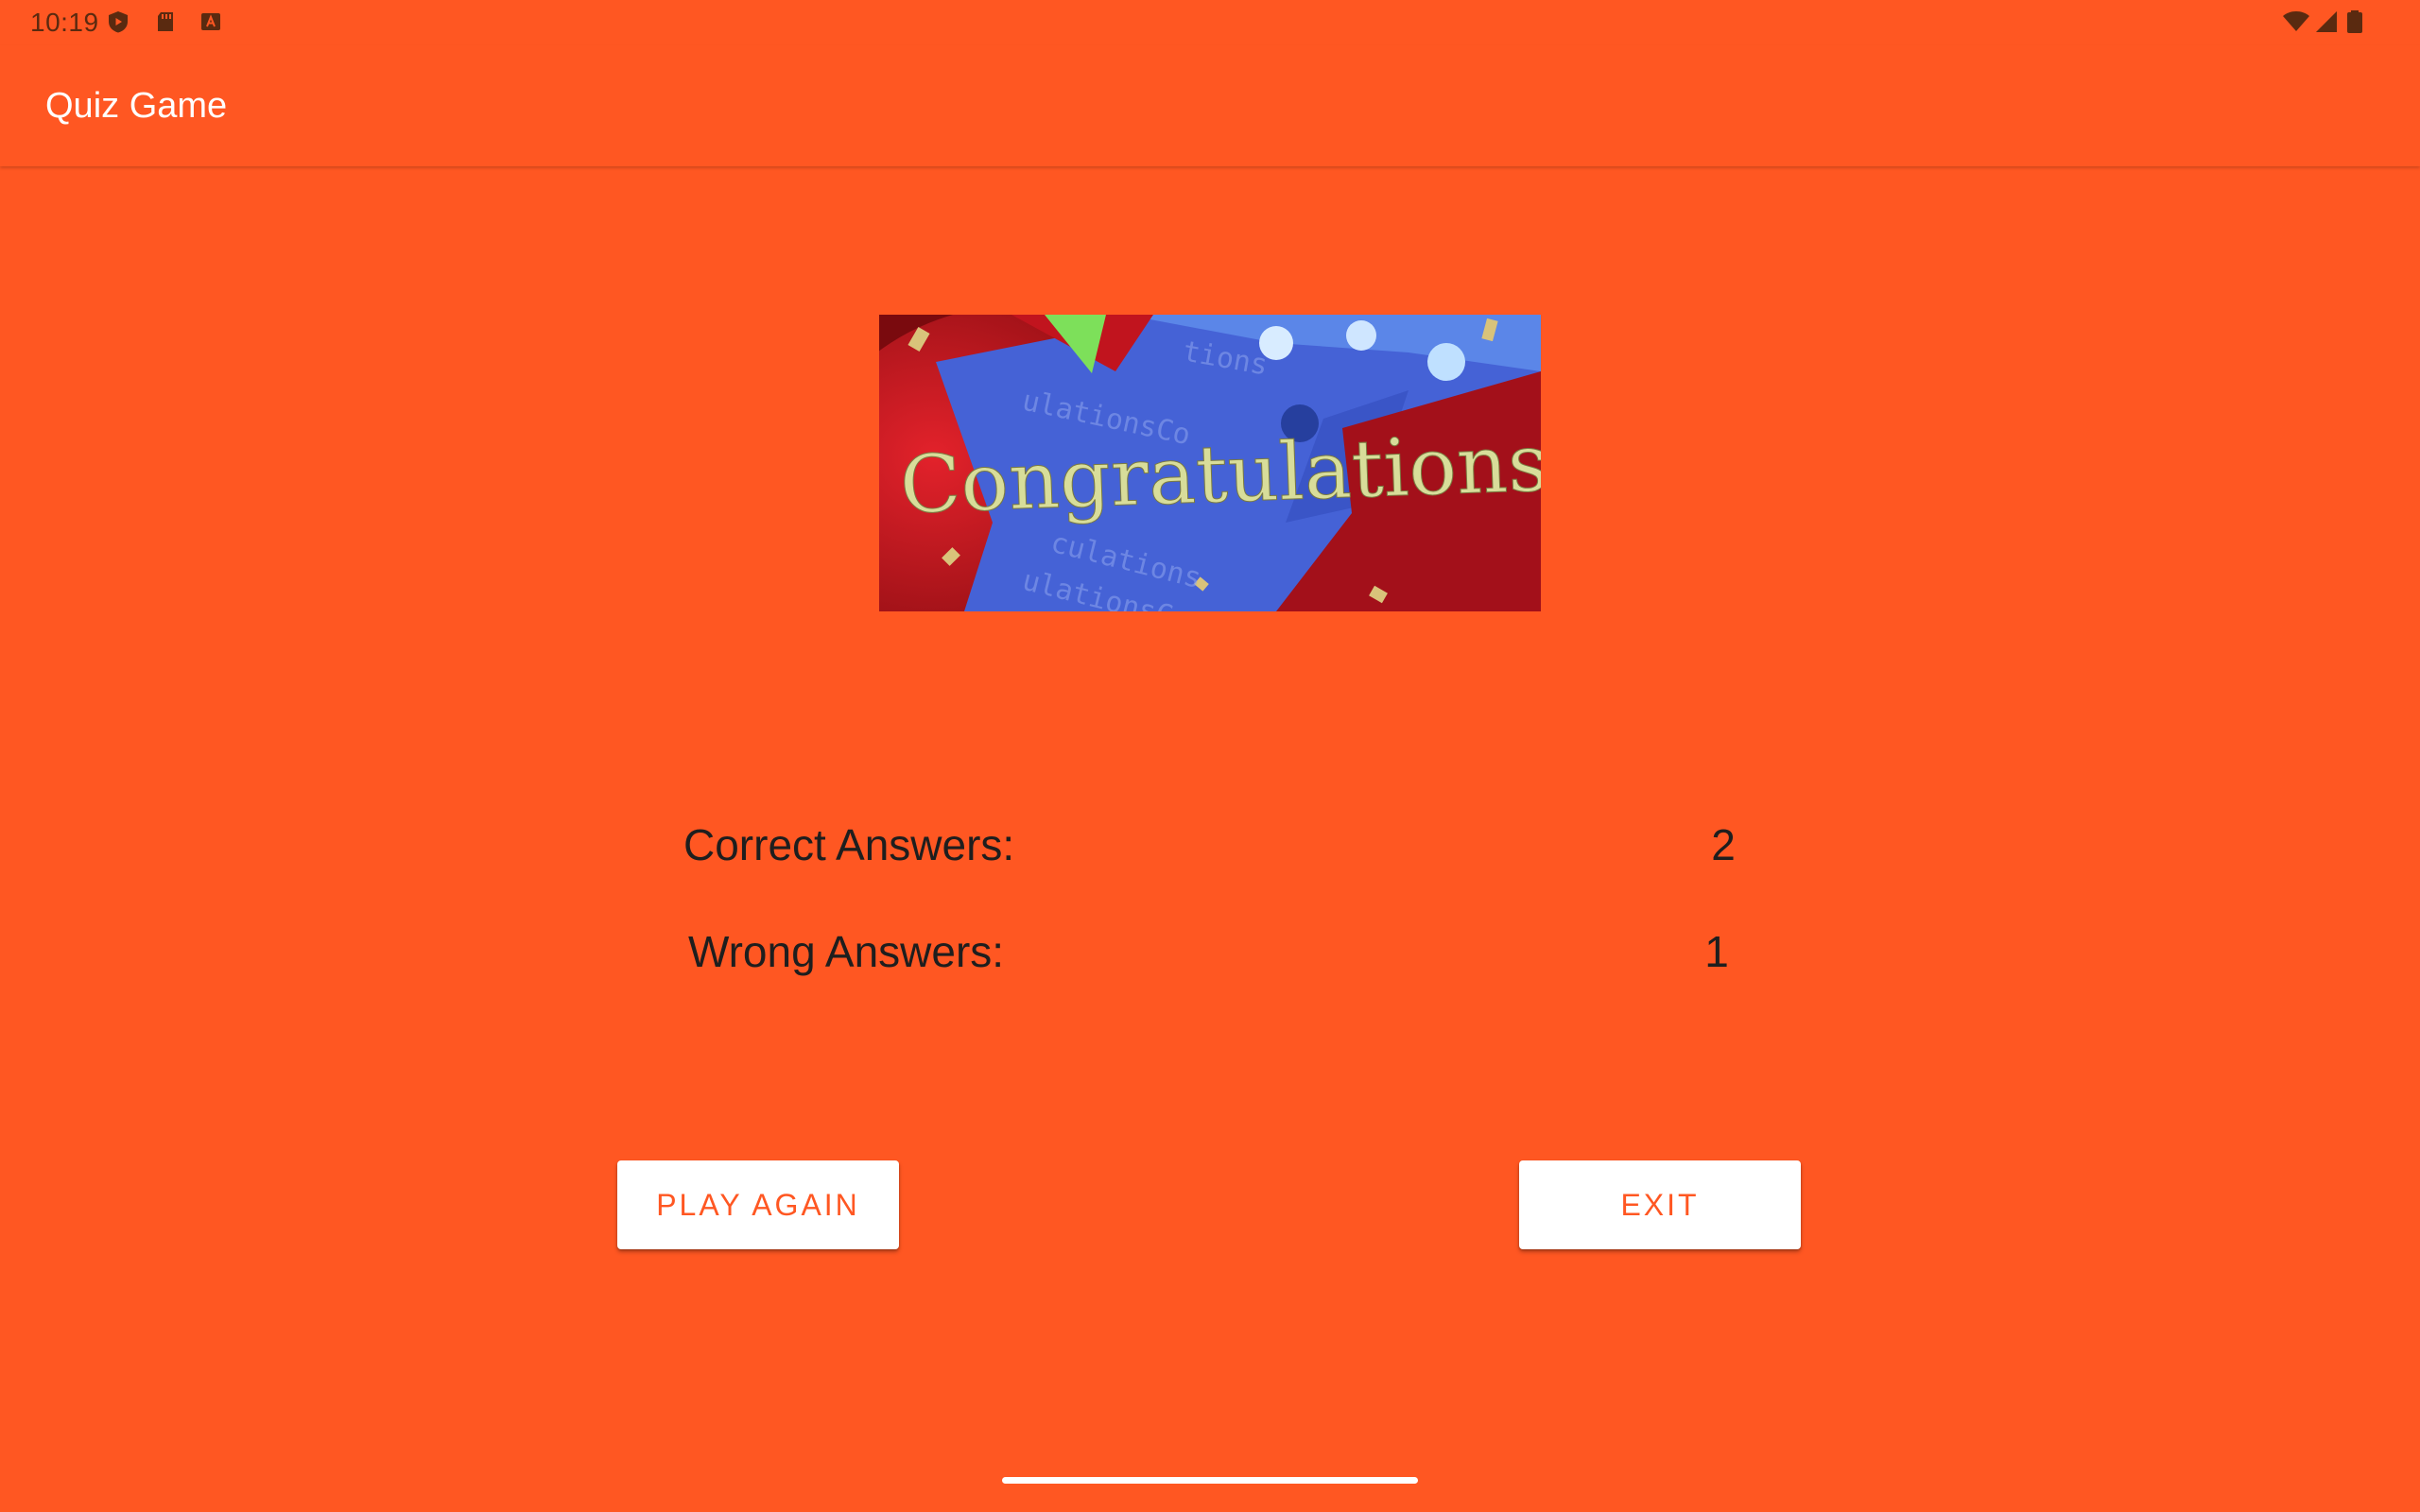  Describe the element at coordinates (118, 21) in the screenshot. I see `shield-play-icon` at that location.